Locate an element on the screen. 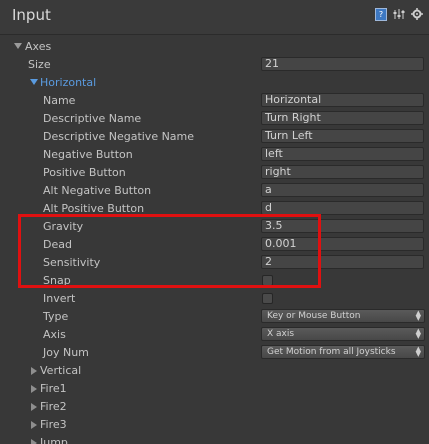 The height and width of the screenshot is (444, 429). negative-button-row: Negative Button left is located at coordinates (214, 155).